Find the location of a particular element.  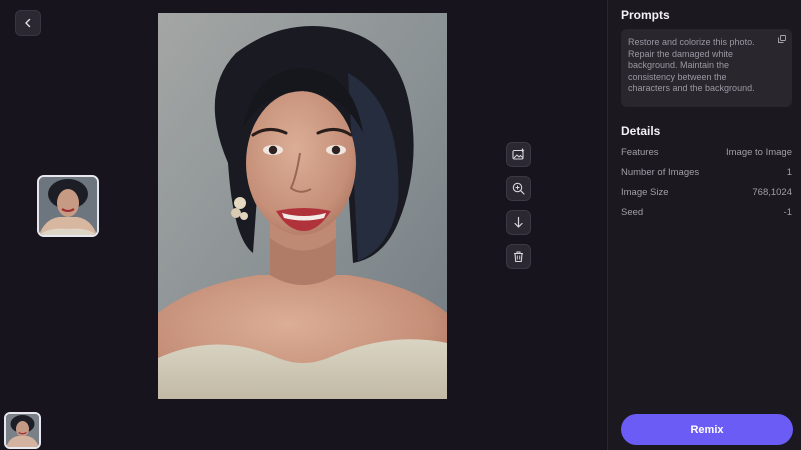

image-plus-icon is located at coordinates (518, 154).